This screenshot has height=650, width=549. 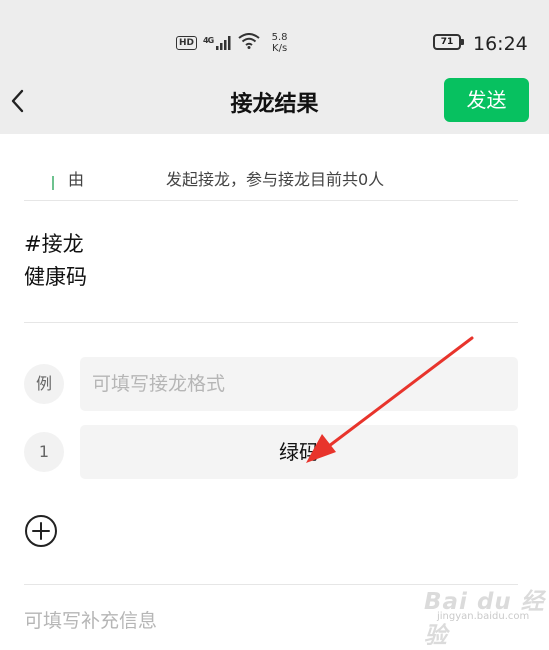 I want to click on network-speed: 5.8 K/s, so click(x=280, y=43).